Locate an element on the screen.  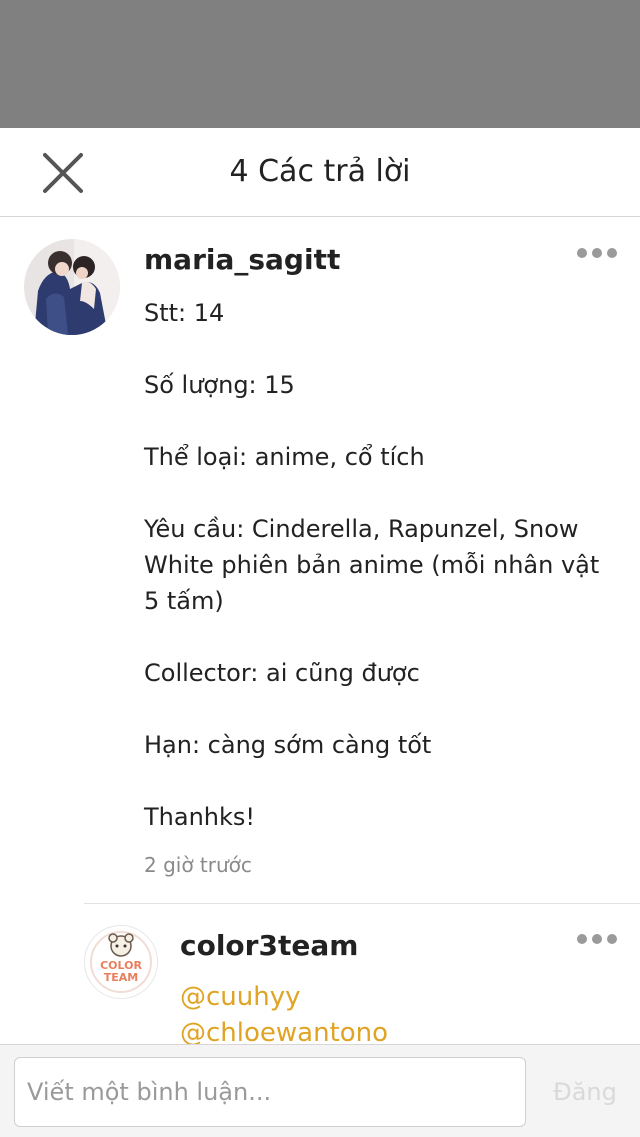
post-button: Đăng is located at coordinates (585, 1092).